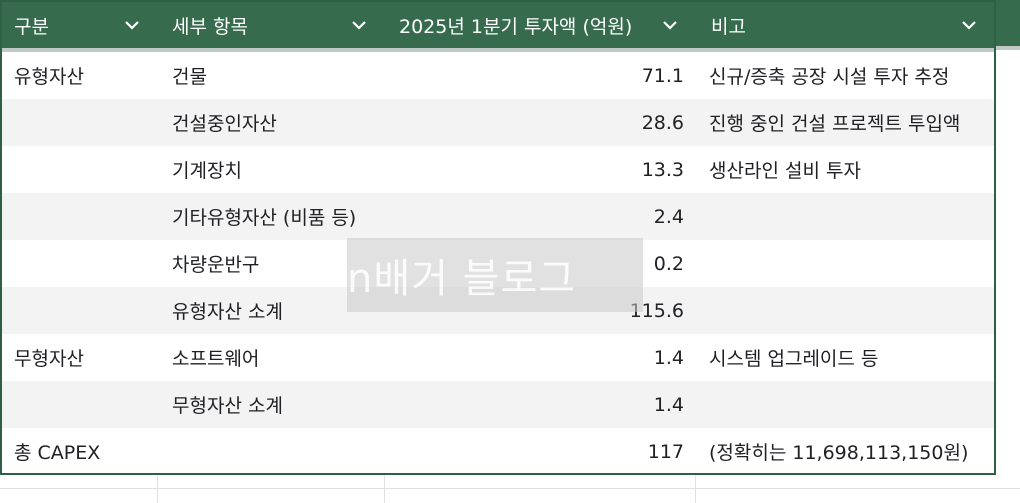 Image resolution: width=1020 pixels, height=503 pixels. What do you see at coordinates (839, 453) in the screenshot?
I see `cell-note: (정확히는 11,698,113,150원)` at bounding box center [839, 453].